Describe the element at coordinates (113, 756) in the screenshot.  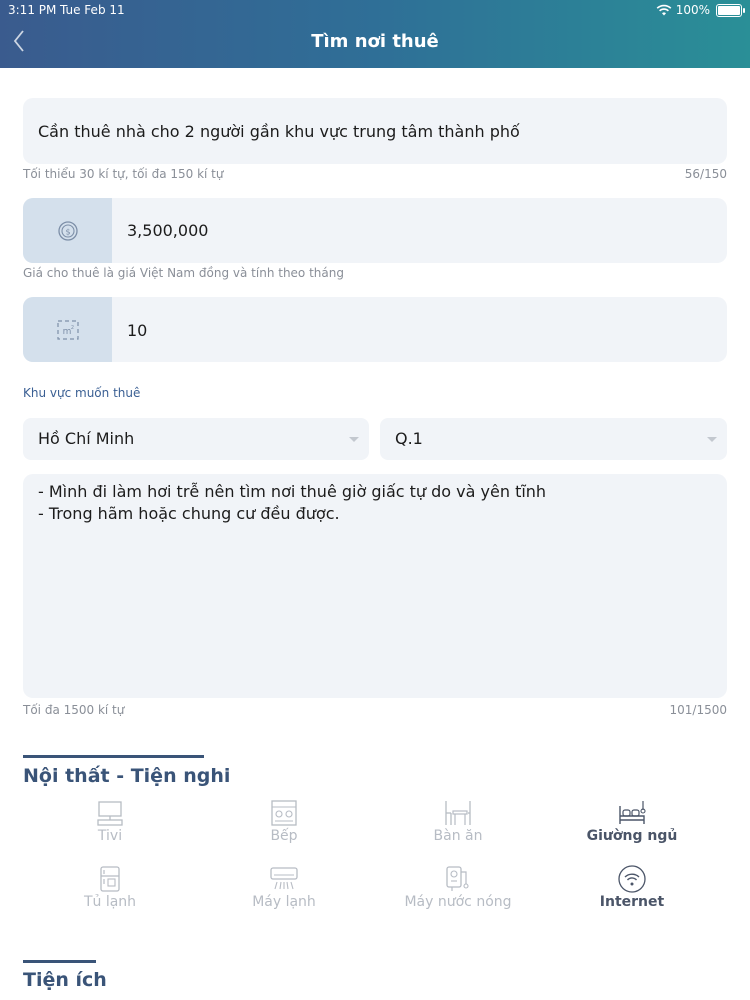
I see `furniture-section-underline` at that location.